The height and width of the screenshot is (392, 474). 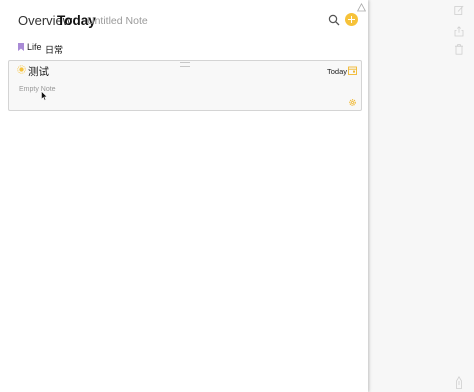 I want to click on gear-icon, so click(x=352, y=102).